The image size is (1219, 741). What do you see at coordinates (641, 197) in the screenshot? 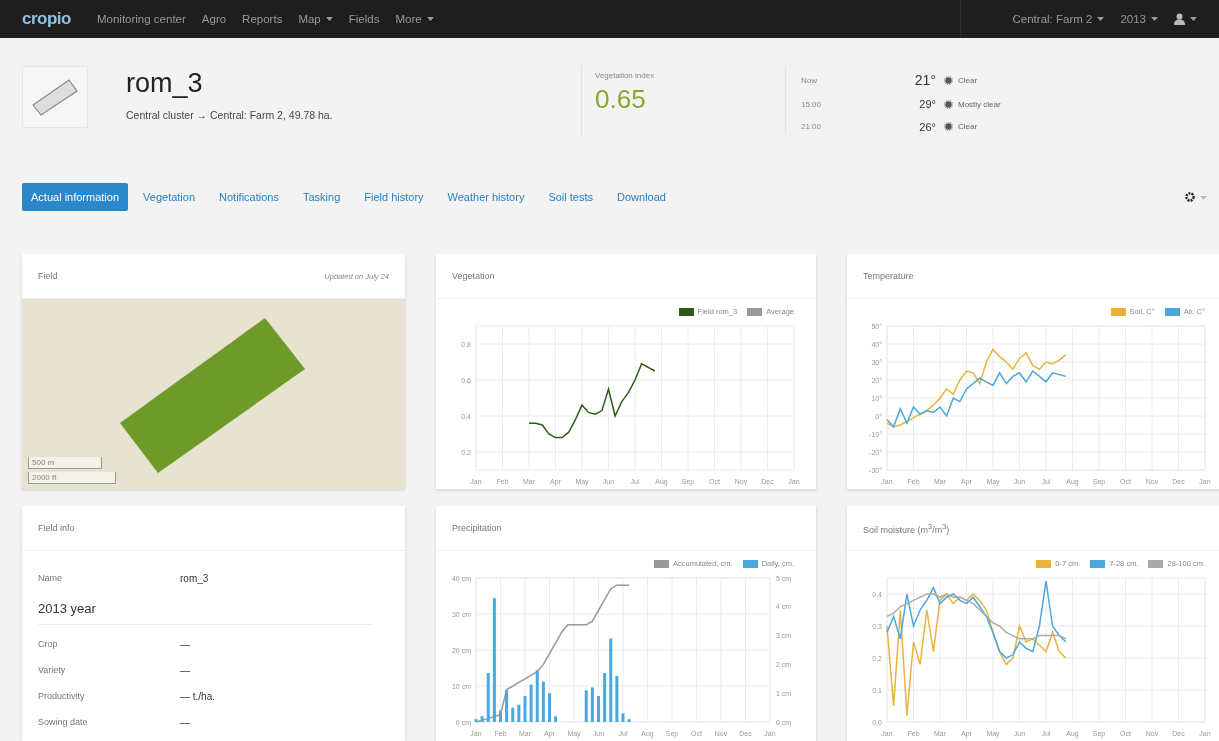
I see `tab: Download` at bounding box center [641, 197].